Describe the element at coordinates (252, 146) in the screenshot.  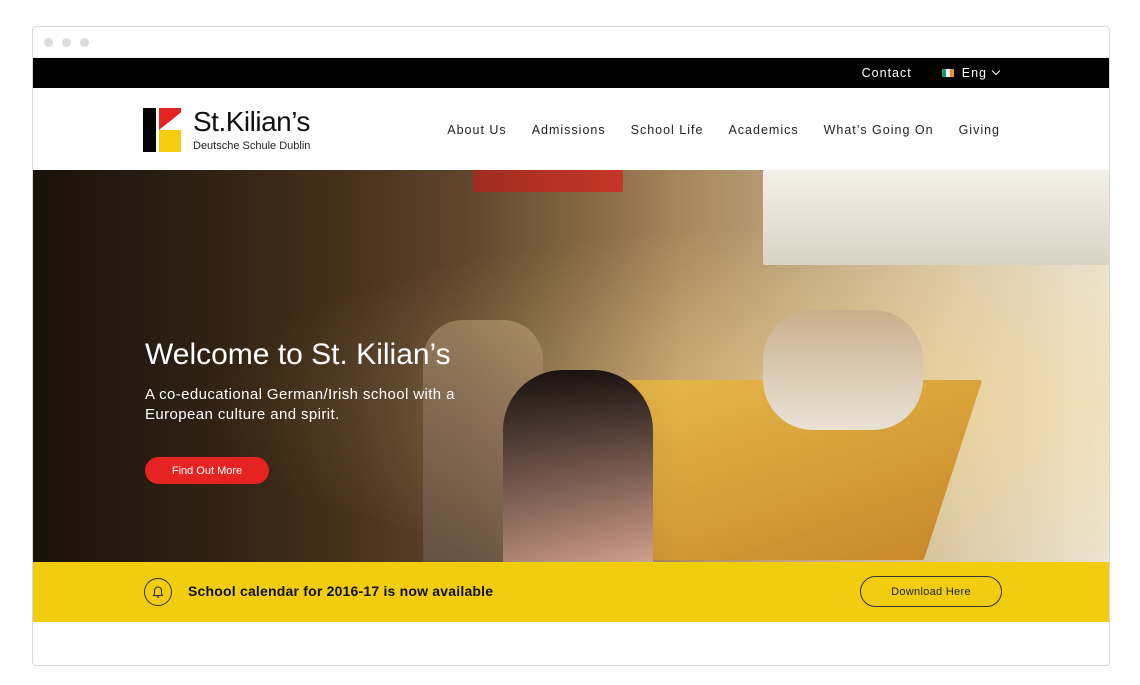
I see `logo-subtitle: Deutsche Schule Dublin` at that location.